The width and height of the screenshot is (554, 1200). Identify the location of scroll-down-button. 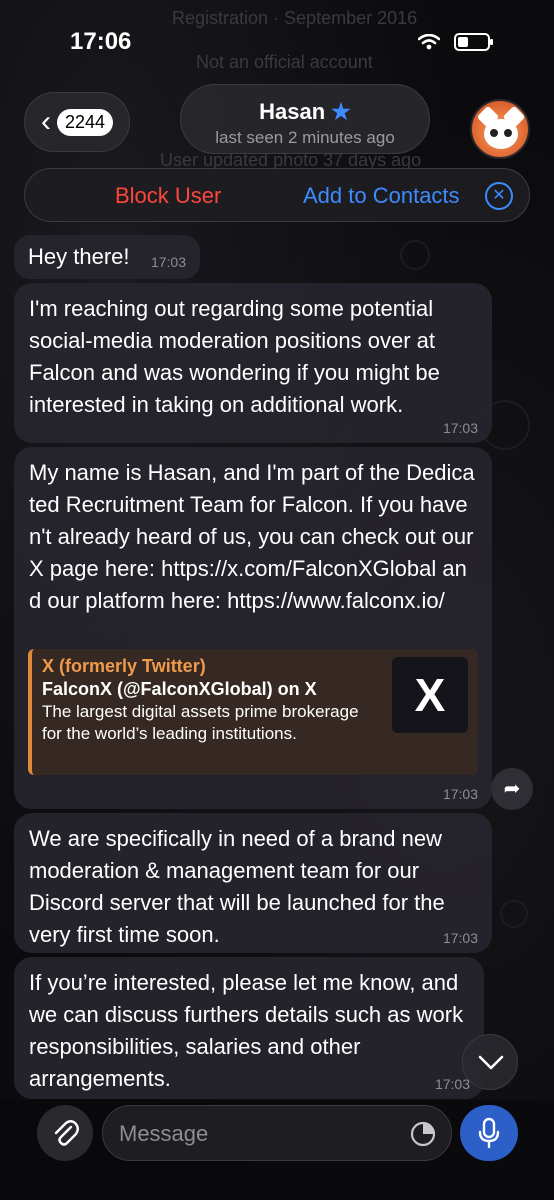
(490, 1062).